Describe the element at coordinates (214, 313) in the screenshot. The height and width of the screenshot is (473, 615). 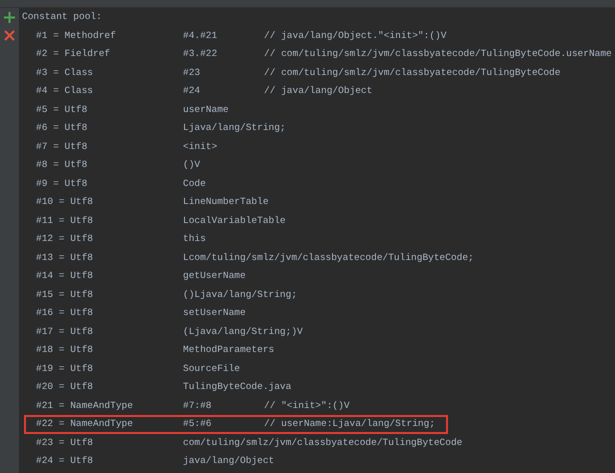
I see `entry-value: setUserName` at that location.